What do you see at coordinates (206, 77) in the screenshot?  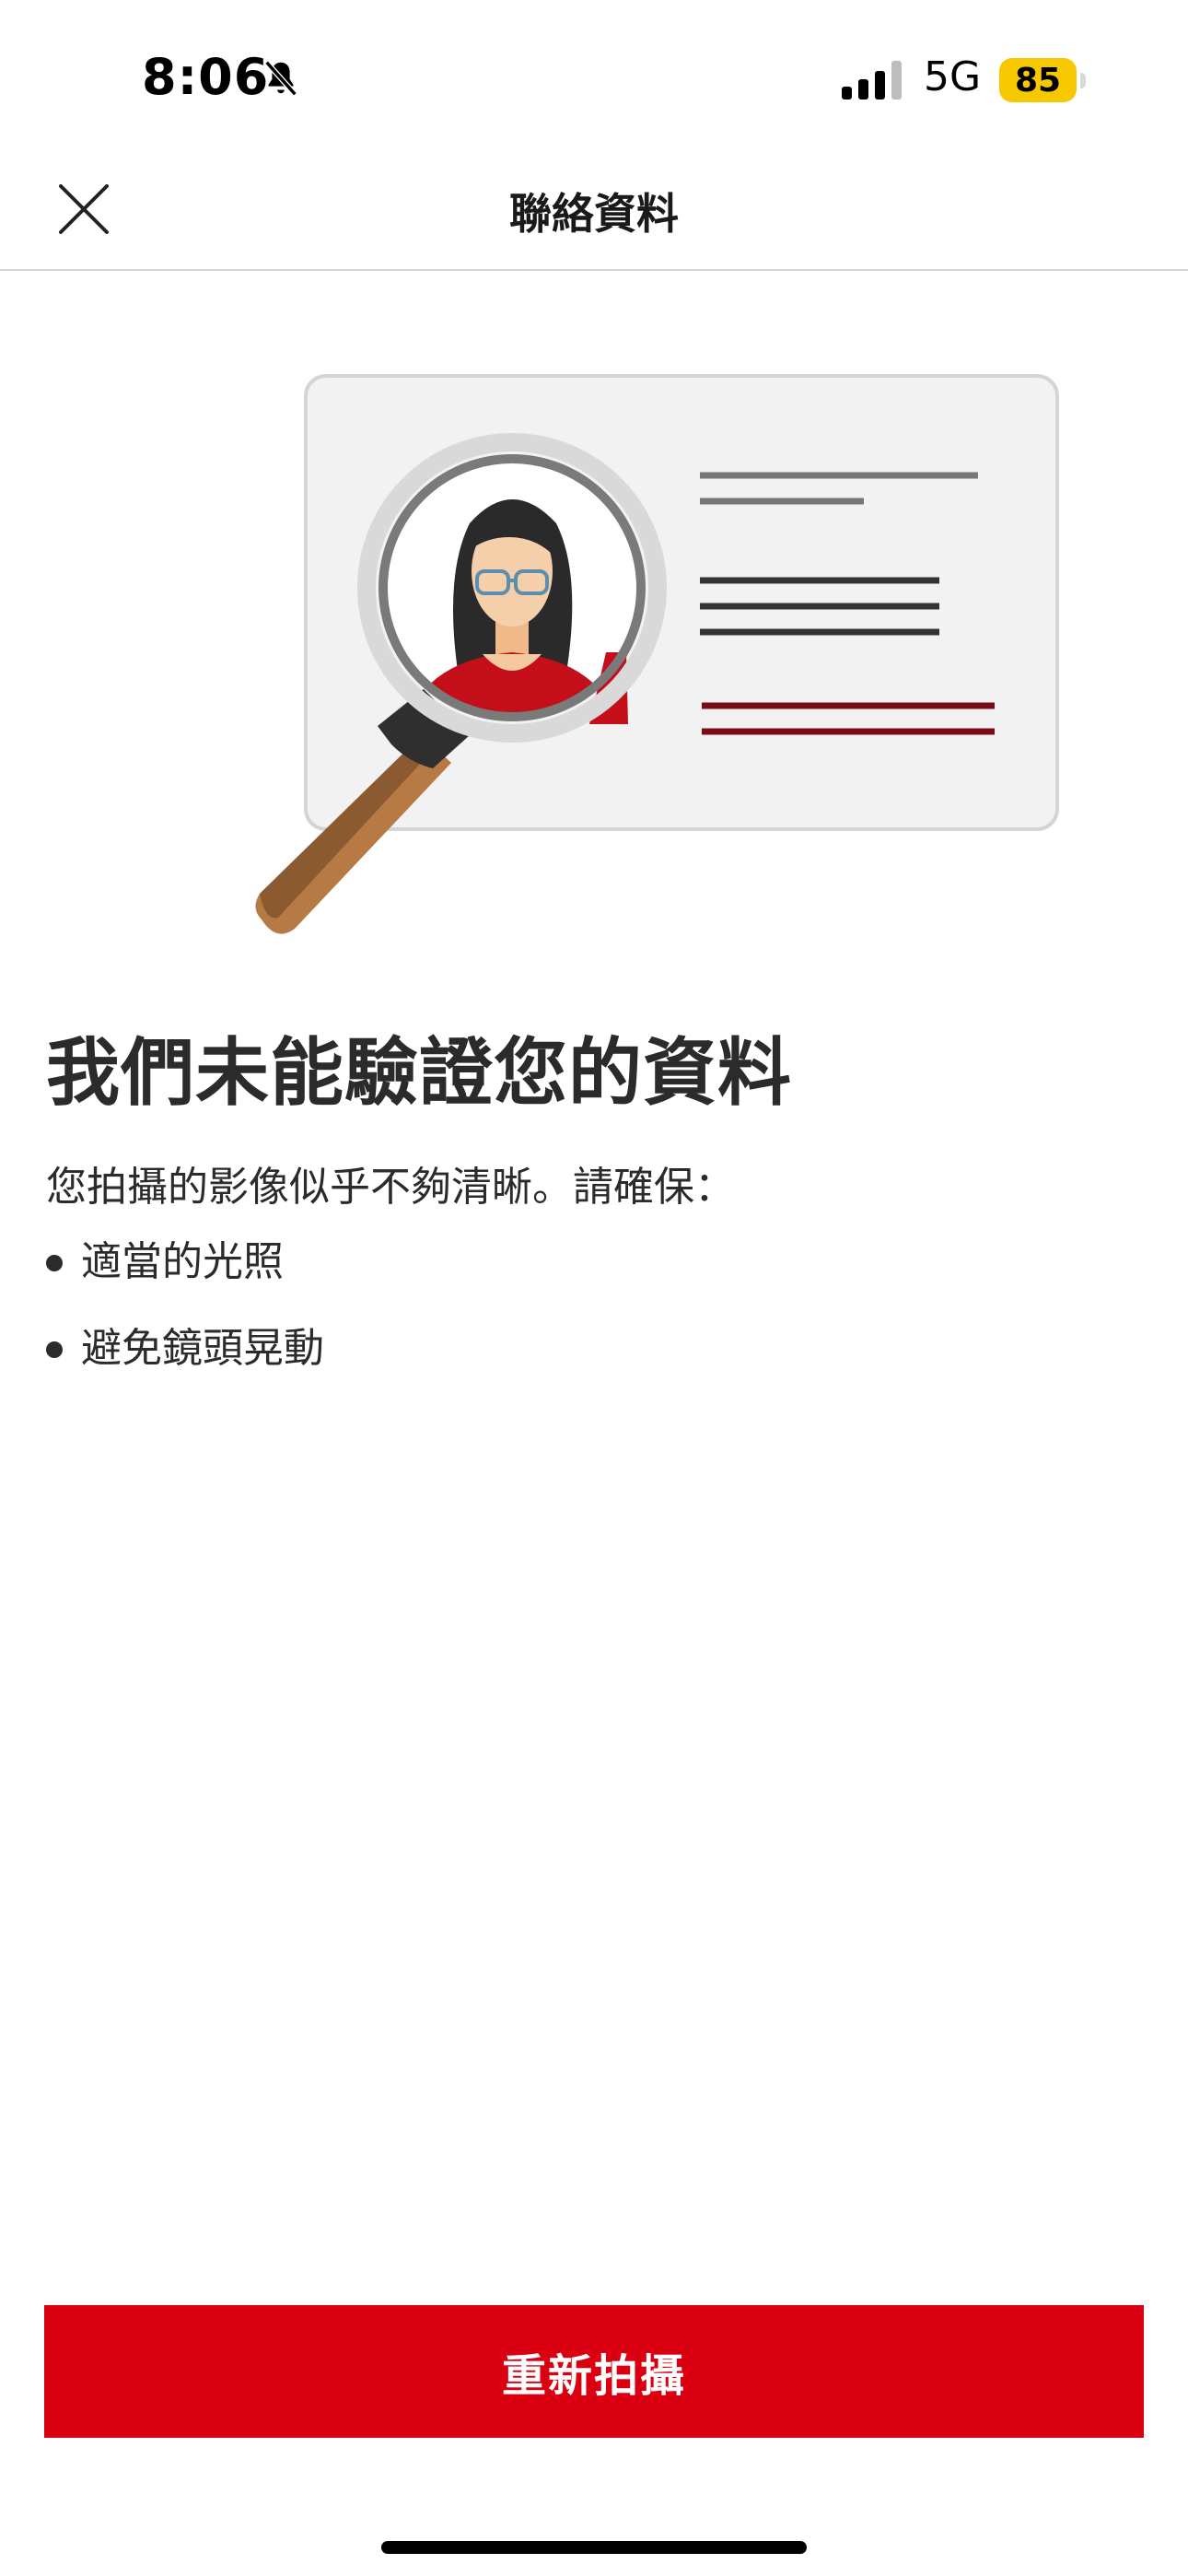 I see `status-time: 8:06` at bounding box center [206, 77].